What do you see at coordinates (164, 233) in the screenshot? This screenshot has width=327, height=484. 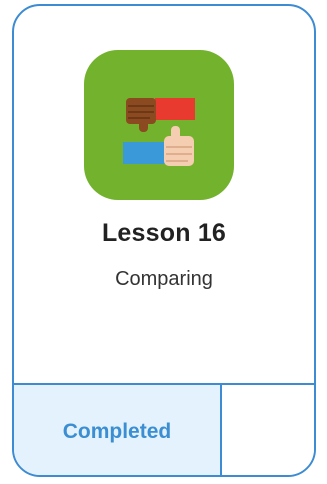 I see `lesson-title: Lesson 16` at bounding box center [164, 233].